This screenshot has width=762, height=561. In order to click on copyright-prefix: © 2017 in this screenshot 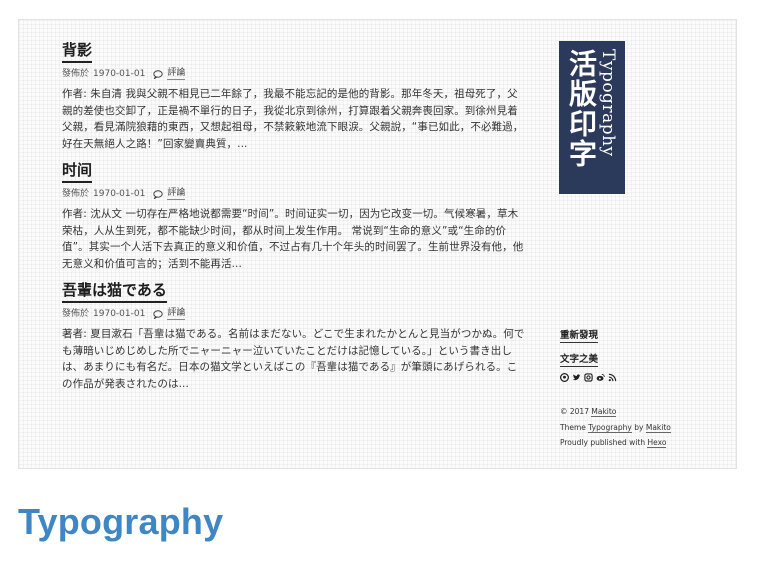, I will do `click(574, 411)`.